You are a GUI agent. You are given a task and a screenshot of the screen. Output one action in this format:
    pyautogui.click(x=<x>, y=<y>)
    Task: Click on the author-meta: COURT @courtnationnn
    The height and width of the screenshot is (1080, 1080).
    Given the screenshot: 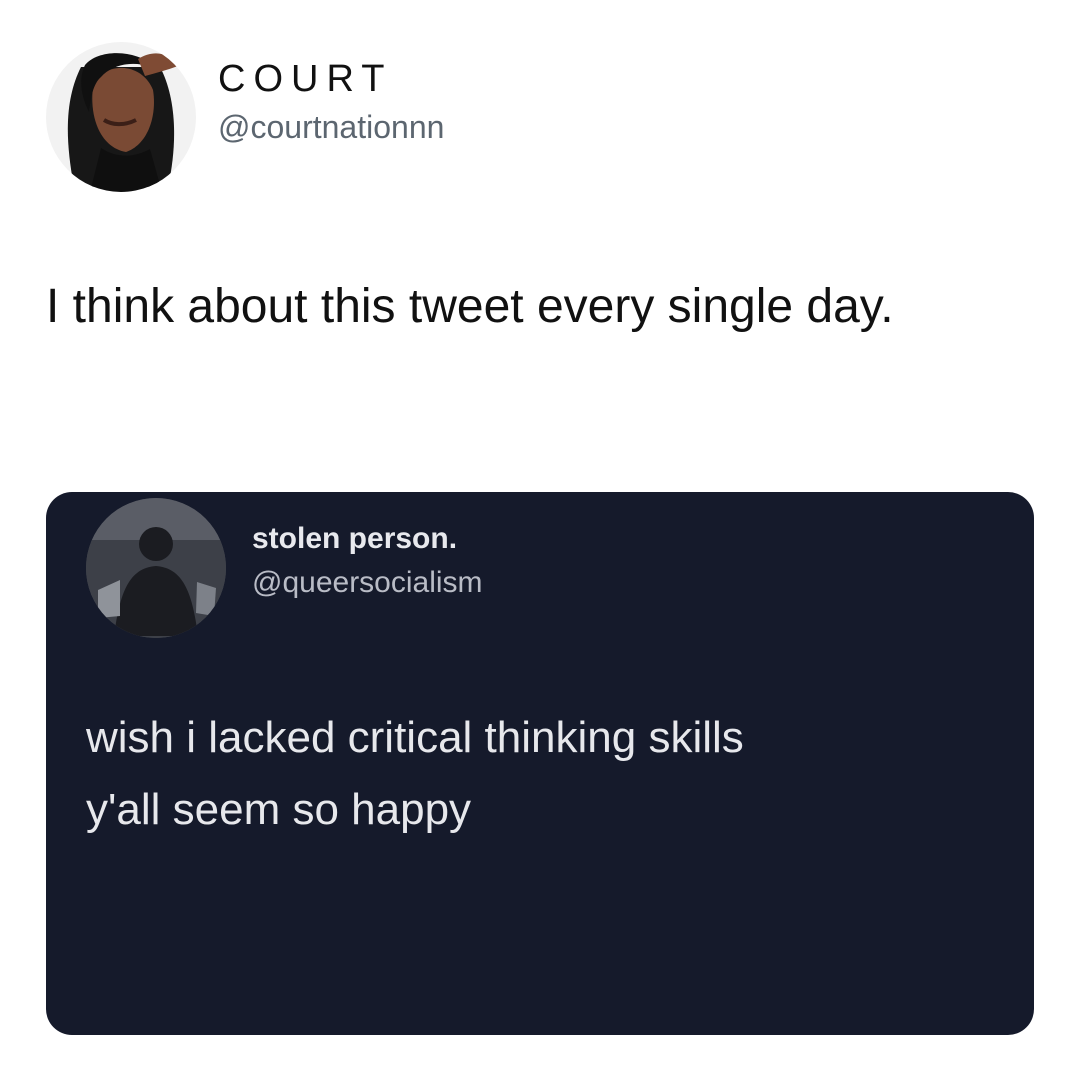 What is the action you would take?
    pyautogui.click(x=331, y=102)
    